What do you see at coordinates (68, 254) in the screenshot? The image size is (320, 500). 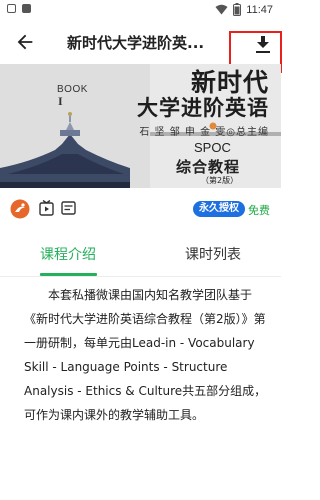 I see `tab-course-intro: 课程介绍` at bounding box center [68, 254].